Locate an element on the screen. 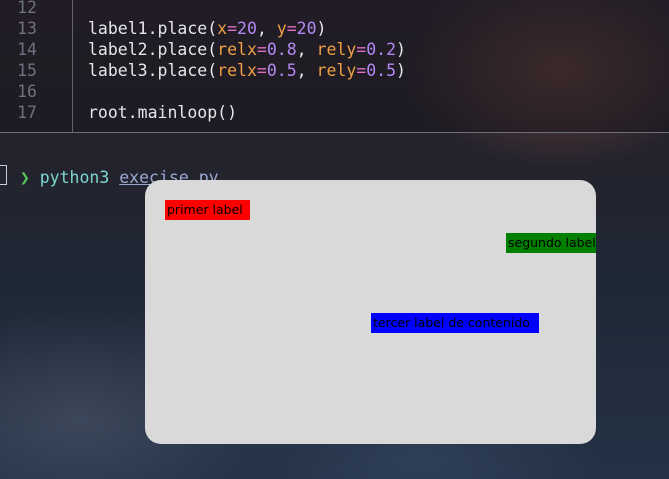 The image size is (669, 479). code-token: 0.8 is located at coordinates (281, 49).